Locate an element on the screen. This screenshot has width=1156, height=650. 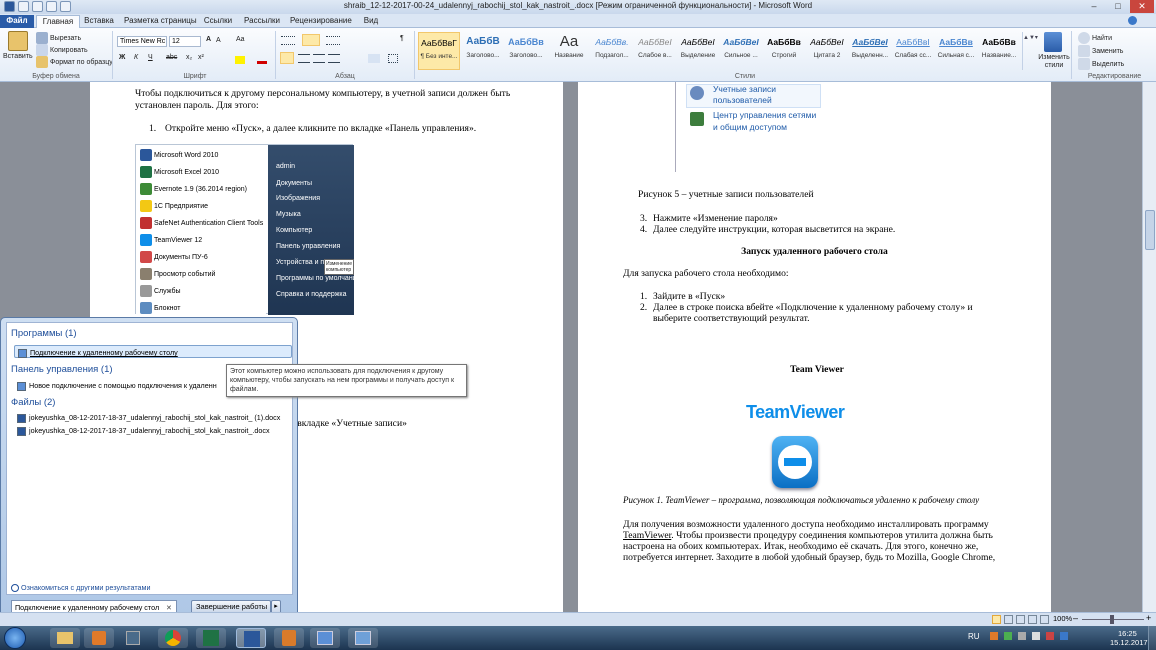
help-icon is located at coordinates (1132, 20).